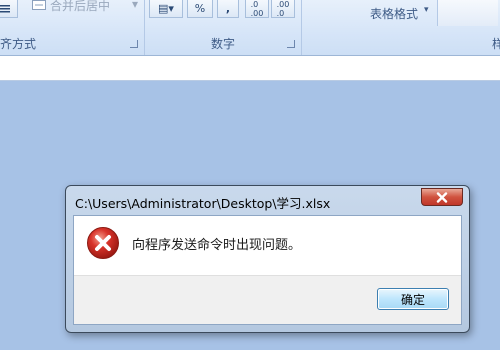 This screenshot has height=350, width=500. I want to click on comma-style-button: ,, so click(228, 9).